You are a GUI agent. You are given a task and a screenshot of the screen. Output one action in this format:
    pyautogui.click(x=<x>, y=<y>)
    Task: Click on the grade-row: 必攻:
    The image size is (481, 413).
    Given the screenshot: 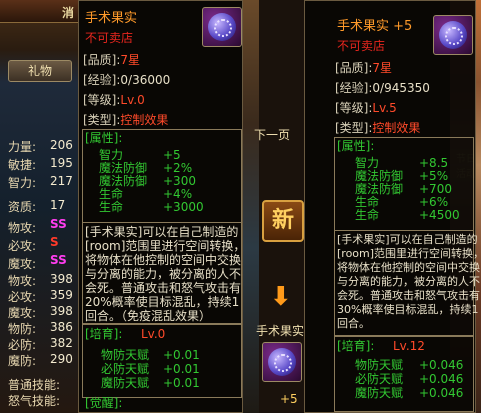 What is the action you would take?
    pyautogui.click(x=22, y=246)
    